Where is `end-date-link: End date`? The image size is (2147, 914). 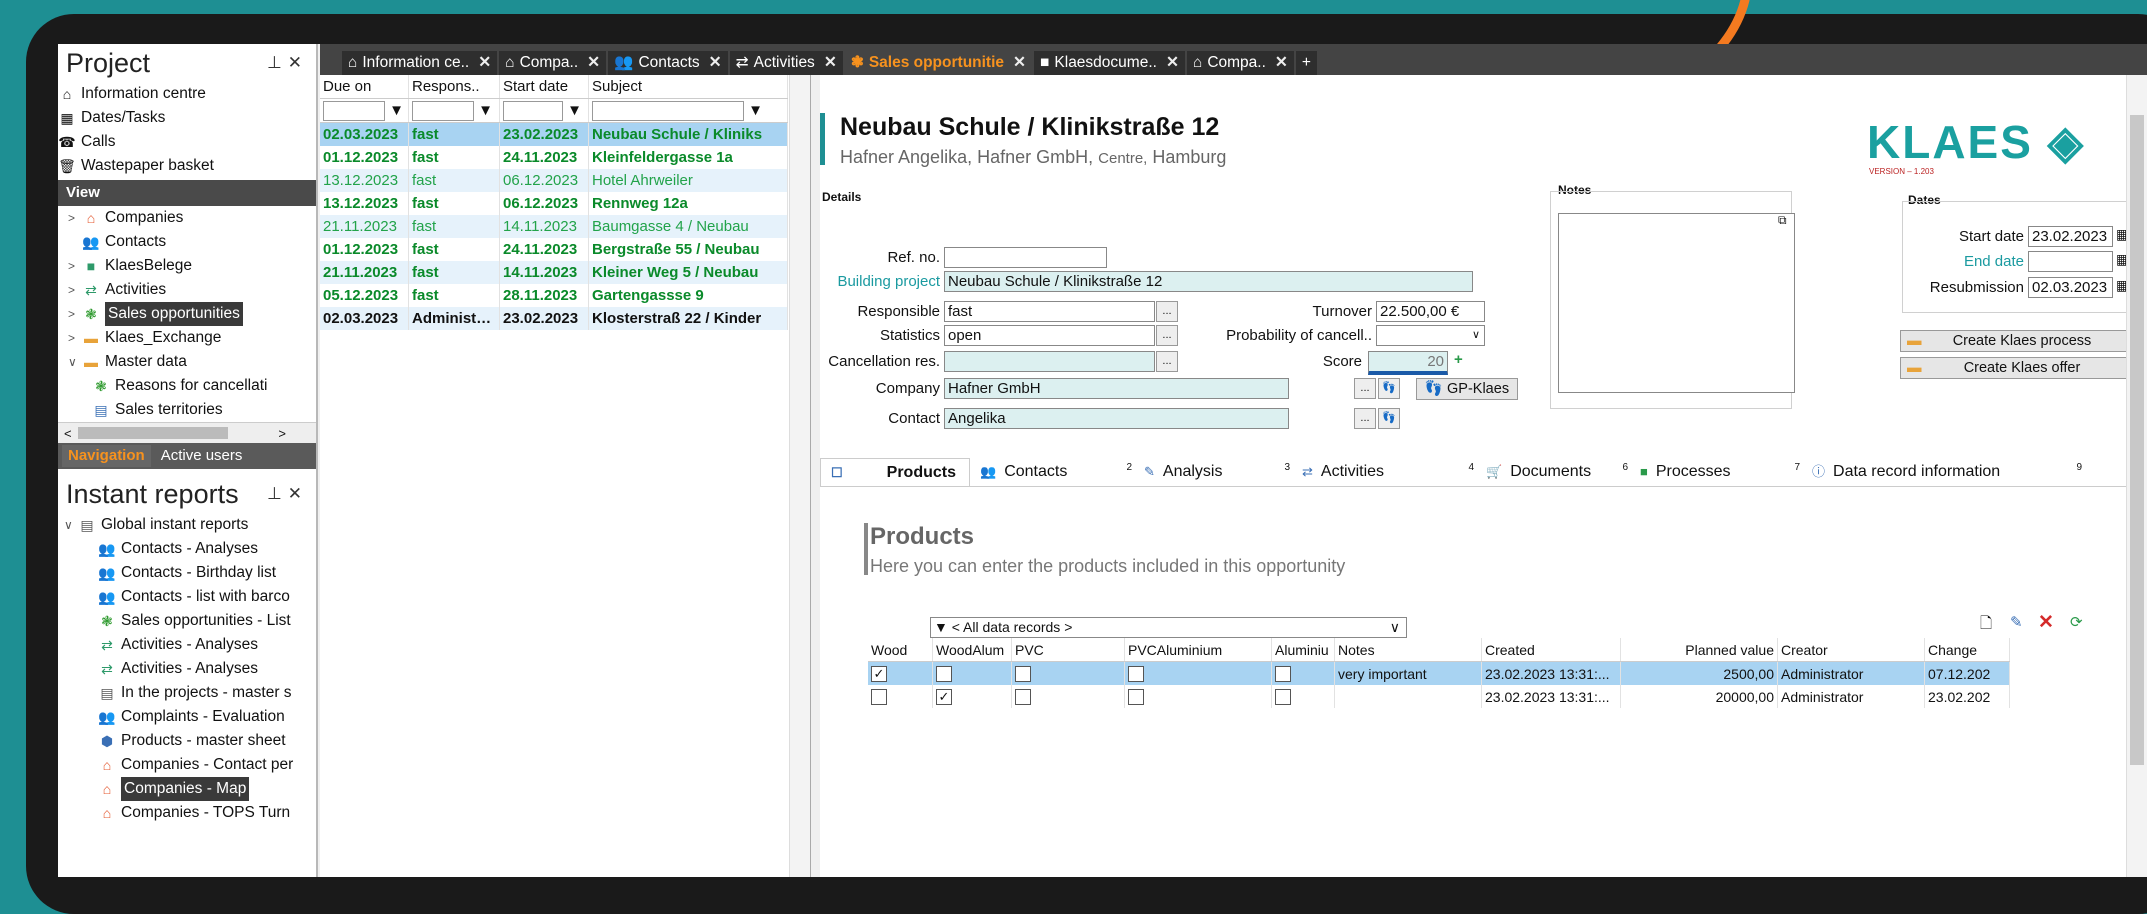
end-date-link: End date is located at coordinates (1967, 261).